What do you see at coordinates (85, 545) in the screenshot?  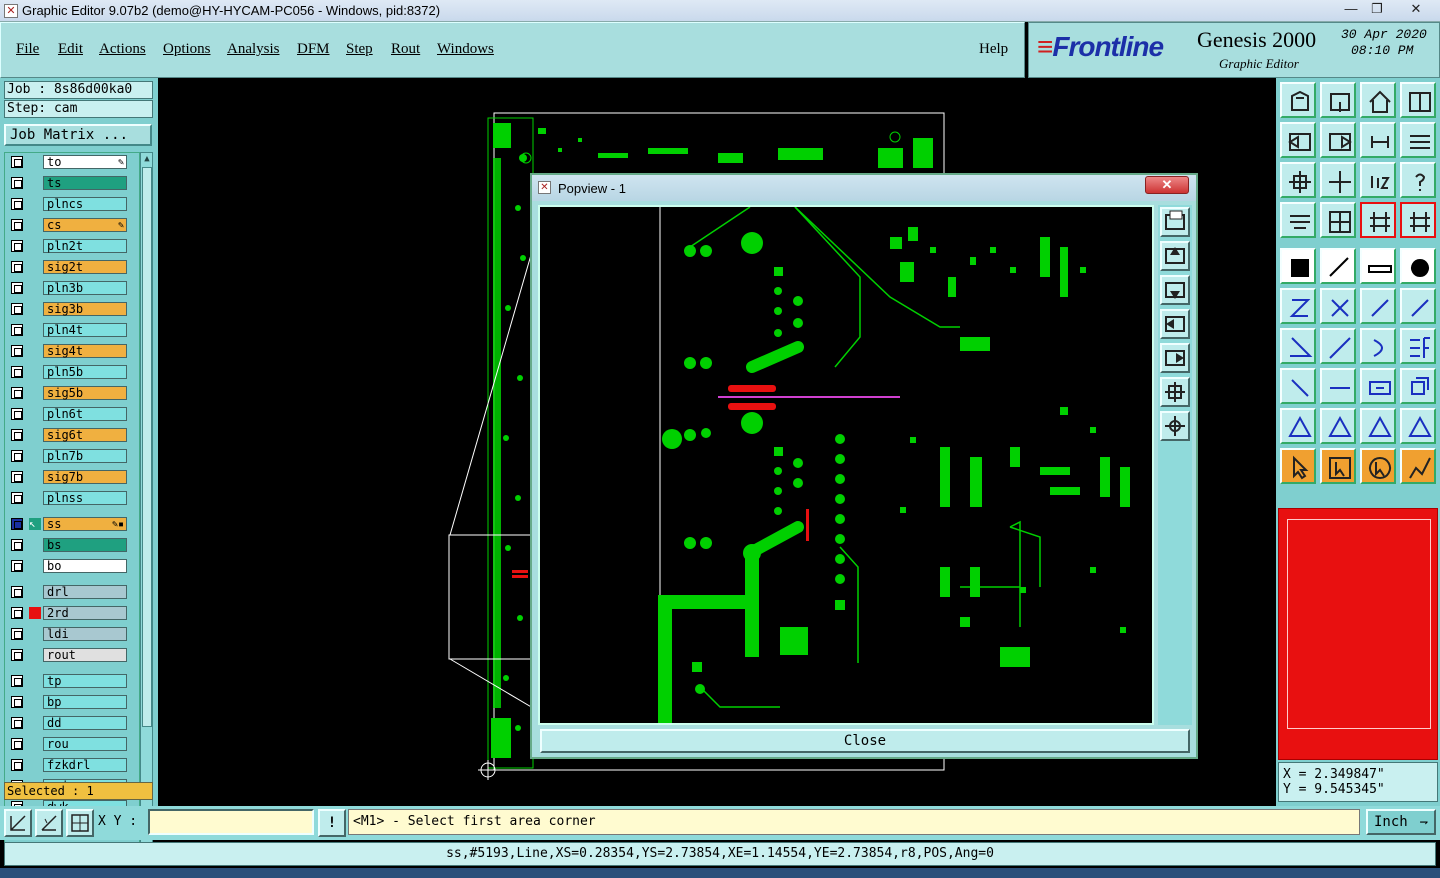 I see `layer-name: bs` at bounding box center [85, 545].